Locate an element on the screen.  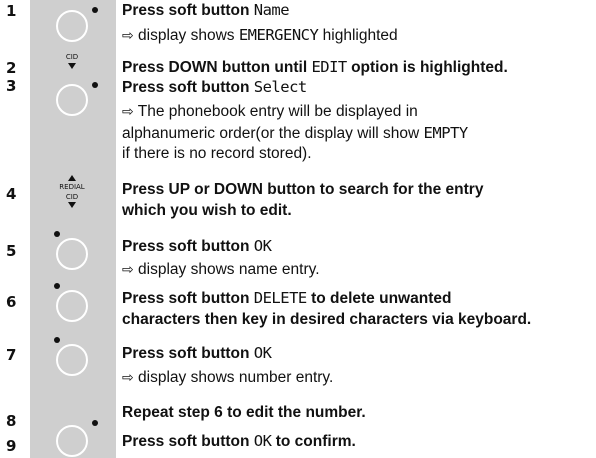
step-number-8: 8 is located at coordinates (11, 421).